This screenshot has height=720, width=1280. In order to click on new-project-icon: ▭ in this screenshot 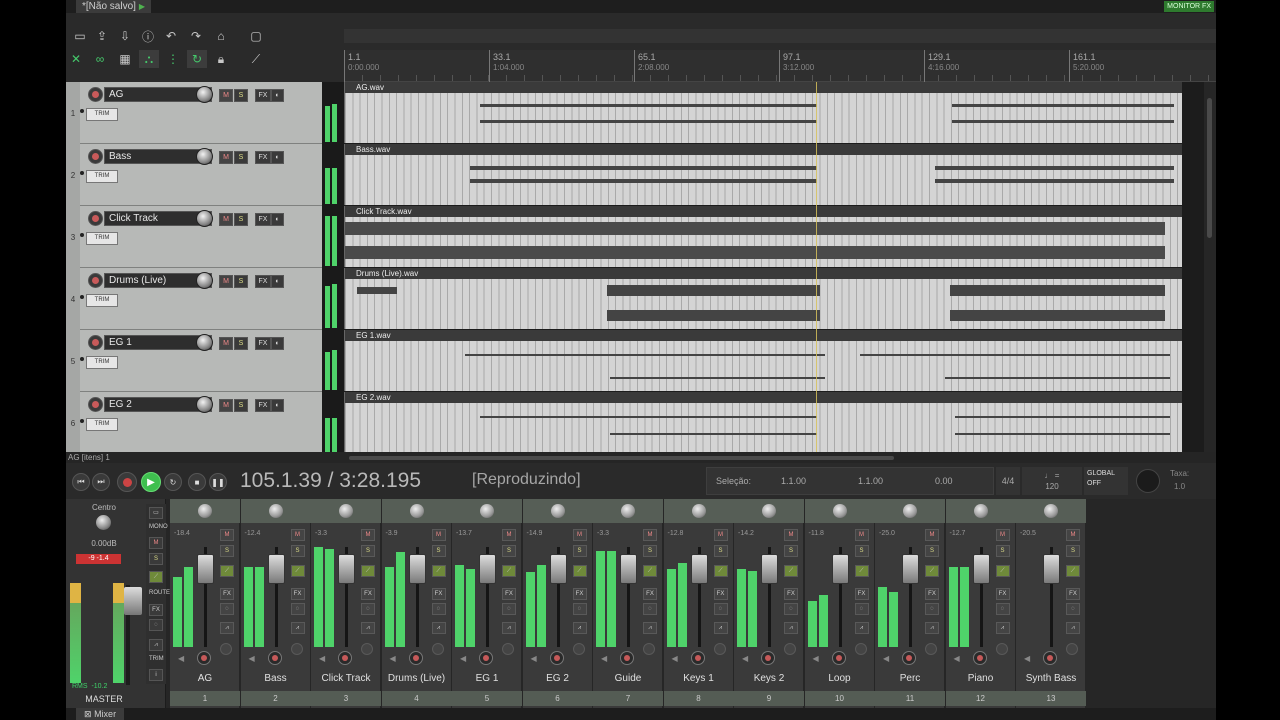, I will do `click(80, 36)`.